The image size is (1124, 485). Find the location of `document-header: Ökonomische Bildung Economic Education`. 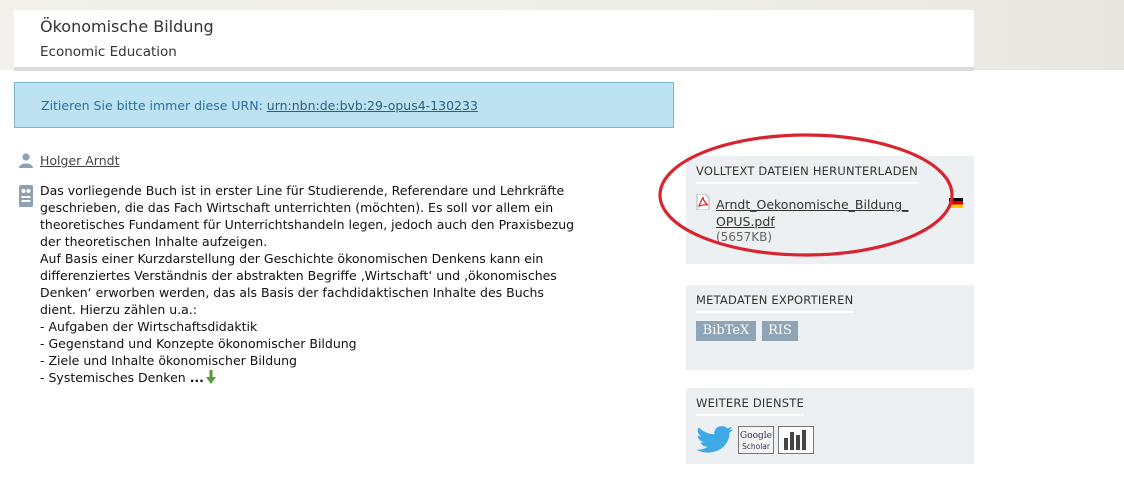

document-header: Ökonomische Bildung Economic Education is located at coordinates (494, 40).